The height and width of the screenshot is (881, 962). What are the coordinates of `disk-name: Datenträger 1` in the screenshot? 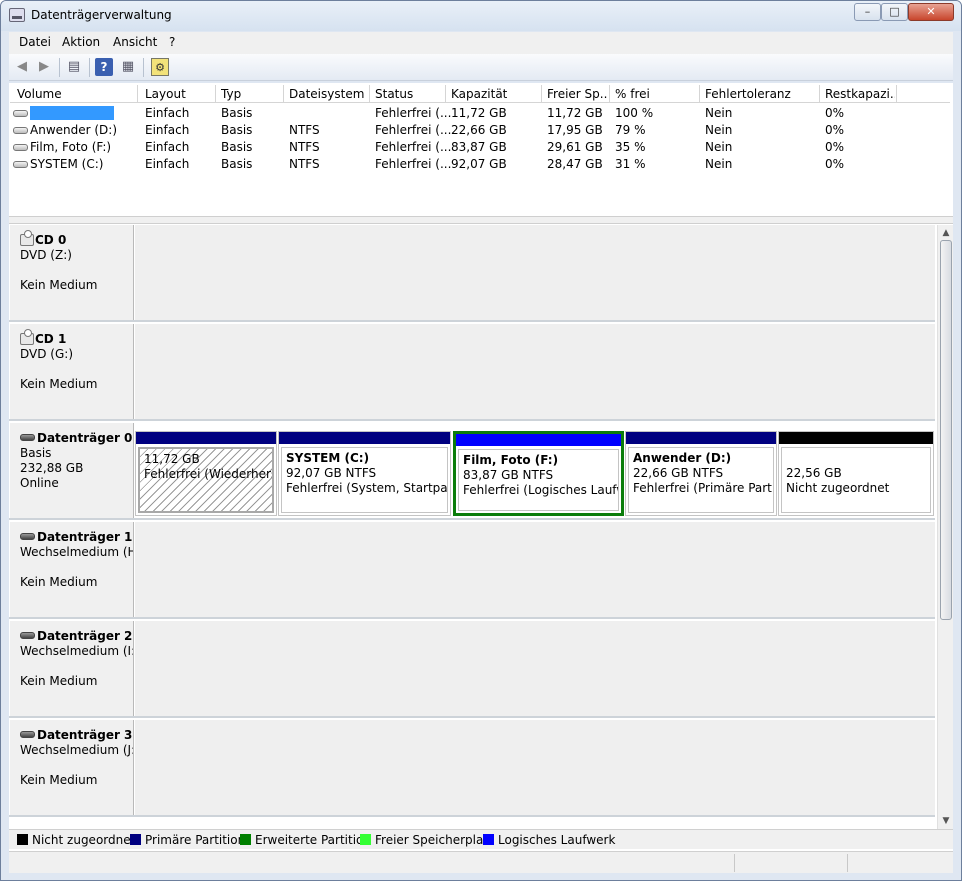 It's located at (85, 537).